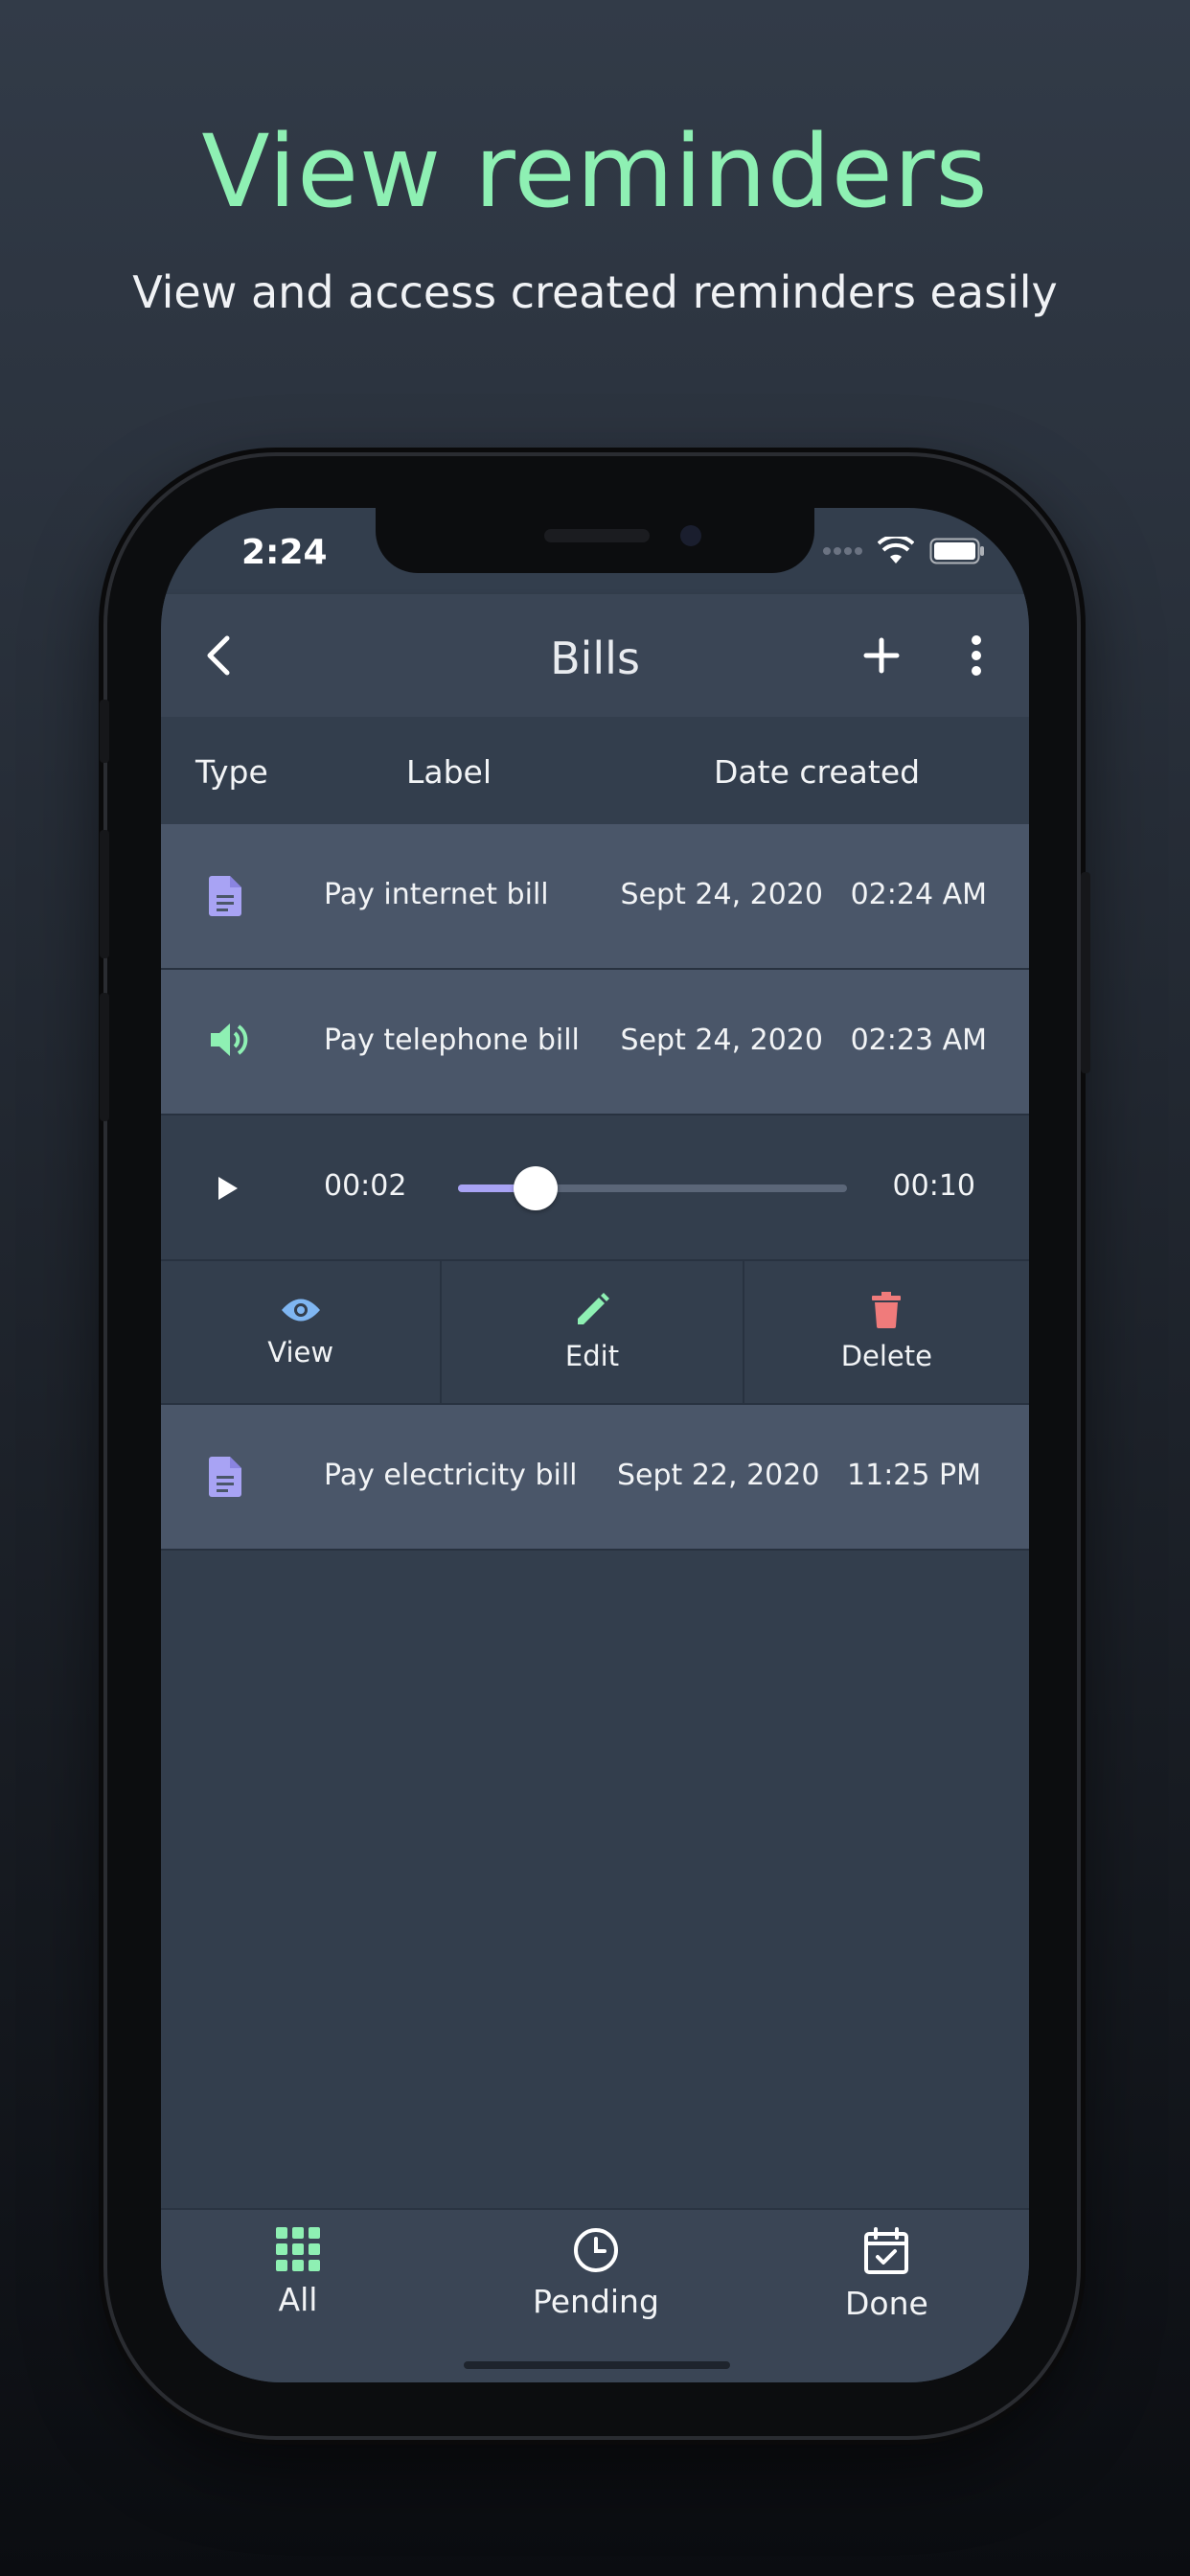  I want to click on nav-all: All, so click(298, 2272).